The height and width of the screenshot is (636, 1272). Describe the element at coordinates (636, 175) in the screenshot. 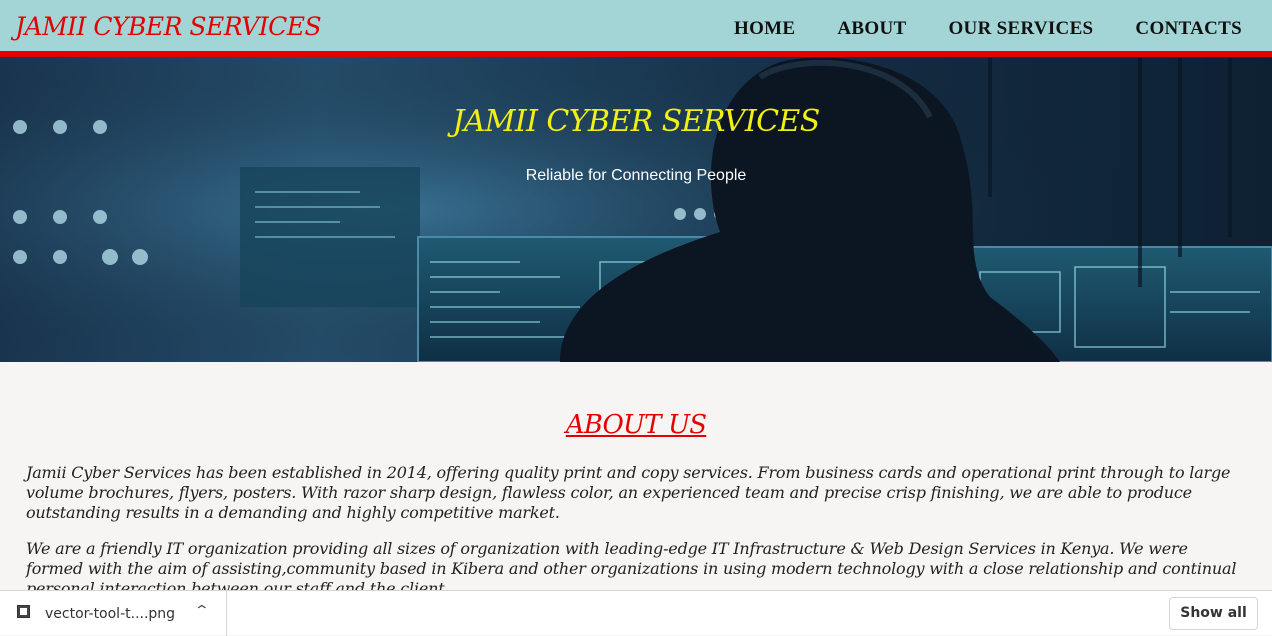

I see `hero-subtitle: Reliable for Connecting People` at that location.